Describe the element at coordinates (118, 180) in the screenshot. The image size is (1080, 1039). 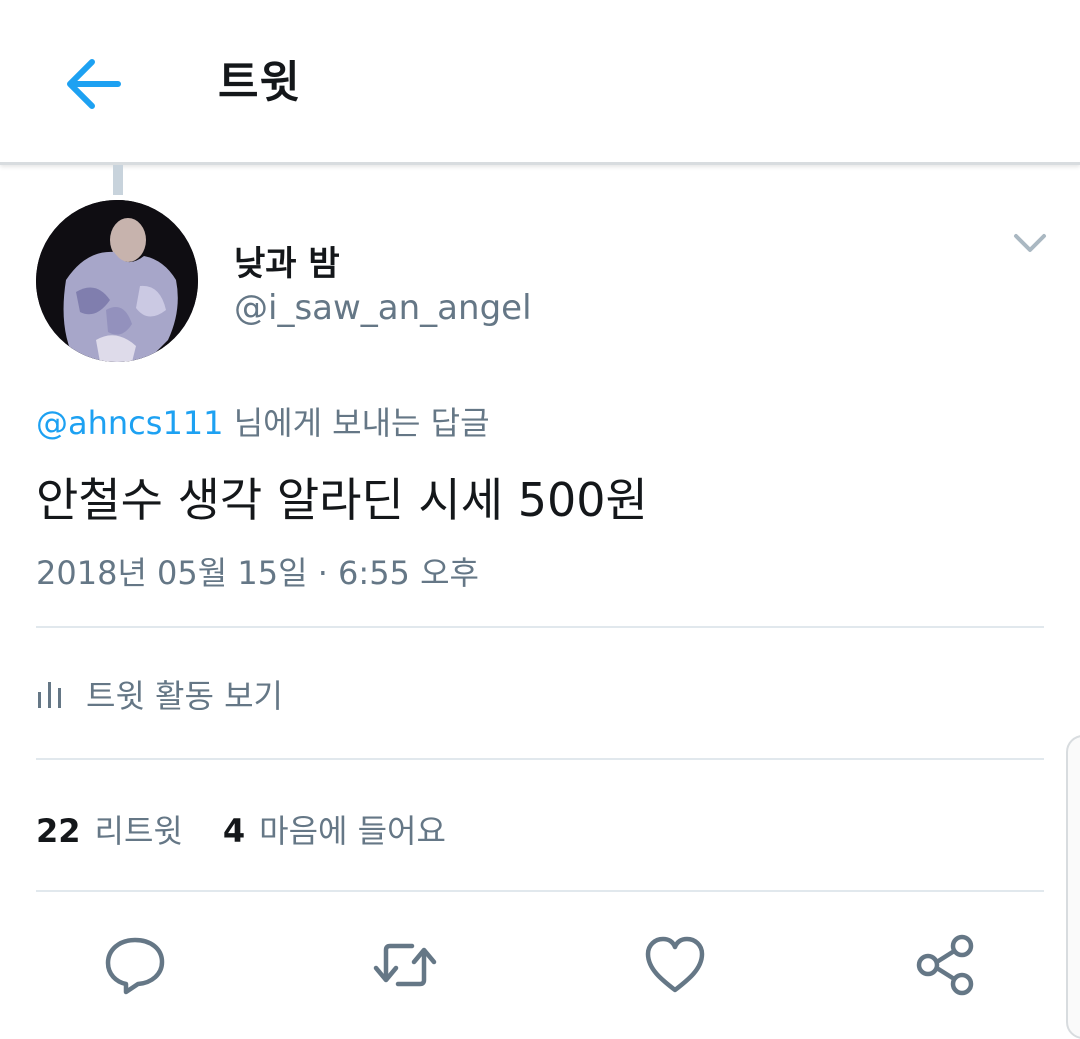
I see `thread-connector-line` at that location.